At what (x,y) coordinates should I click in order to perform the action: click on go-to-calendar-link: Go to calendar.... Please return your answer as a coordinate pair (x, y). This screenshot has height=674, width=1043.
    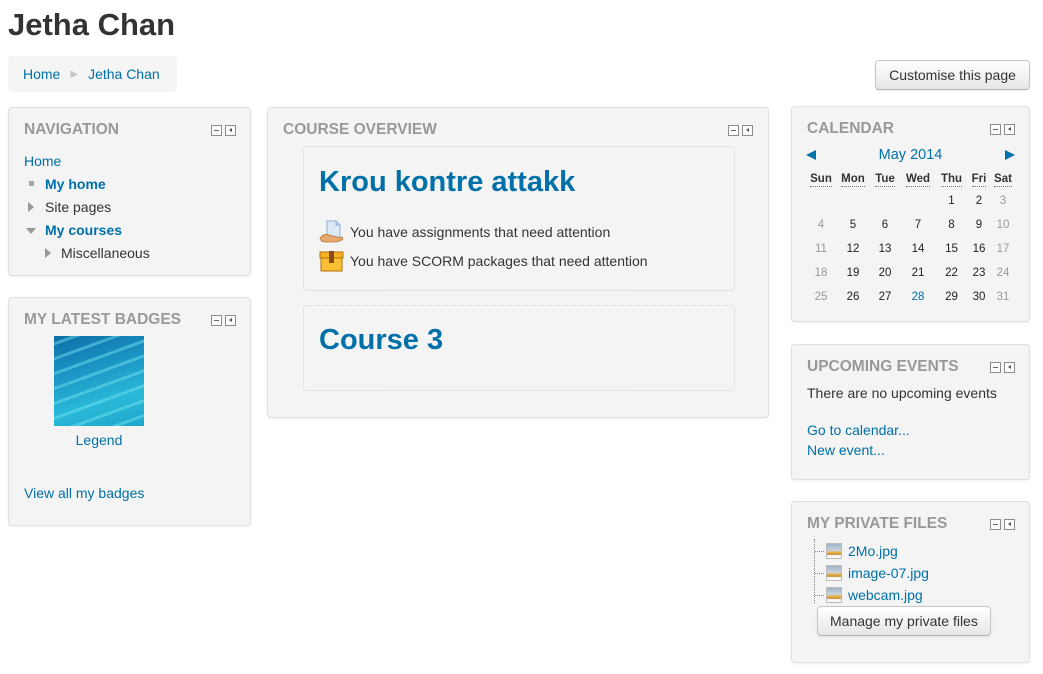
    Looking at the image, I should click on (858, 430).